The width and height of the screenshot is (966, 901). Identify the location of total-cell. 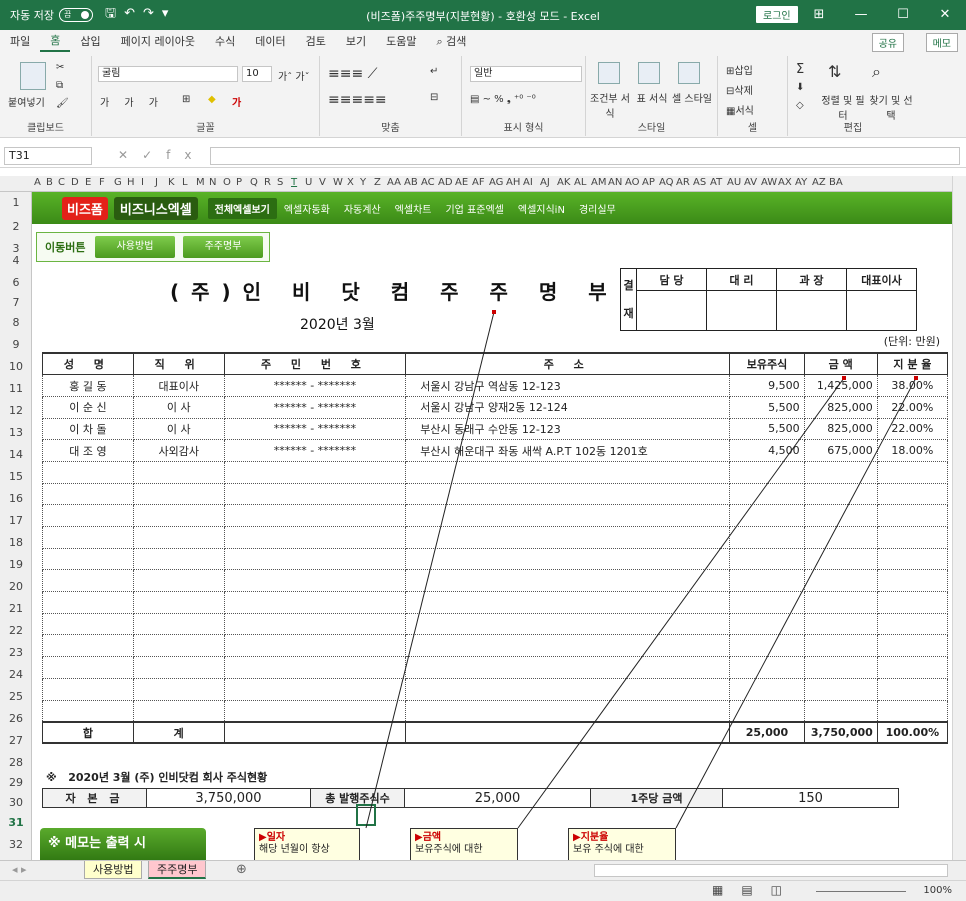
(315, 732).